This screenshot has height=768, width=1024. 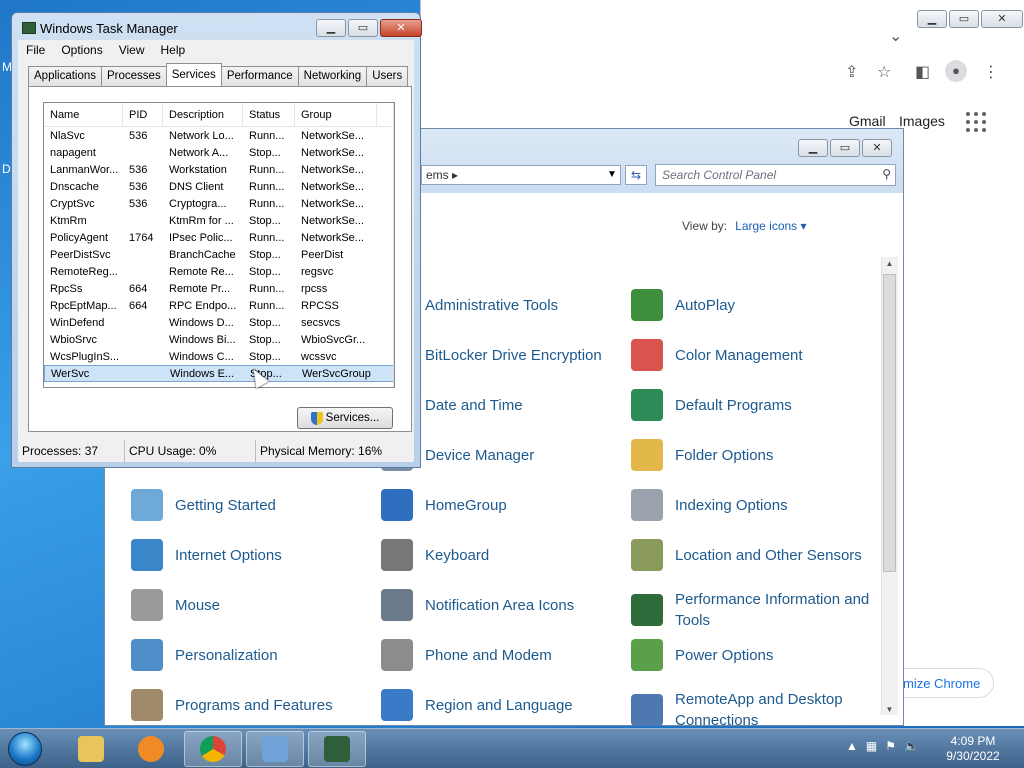 I want to click on control-panel-item: Color Management, so click(x=751, y=355).